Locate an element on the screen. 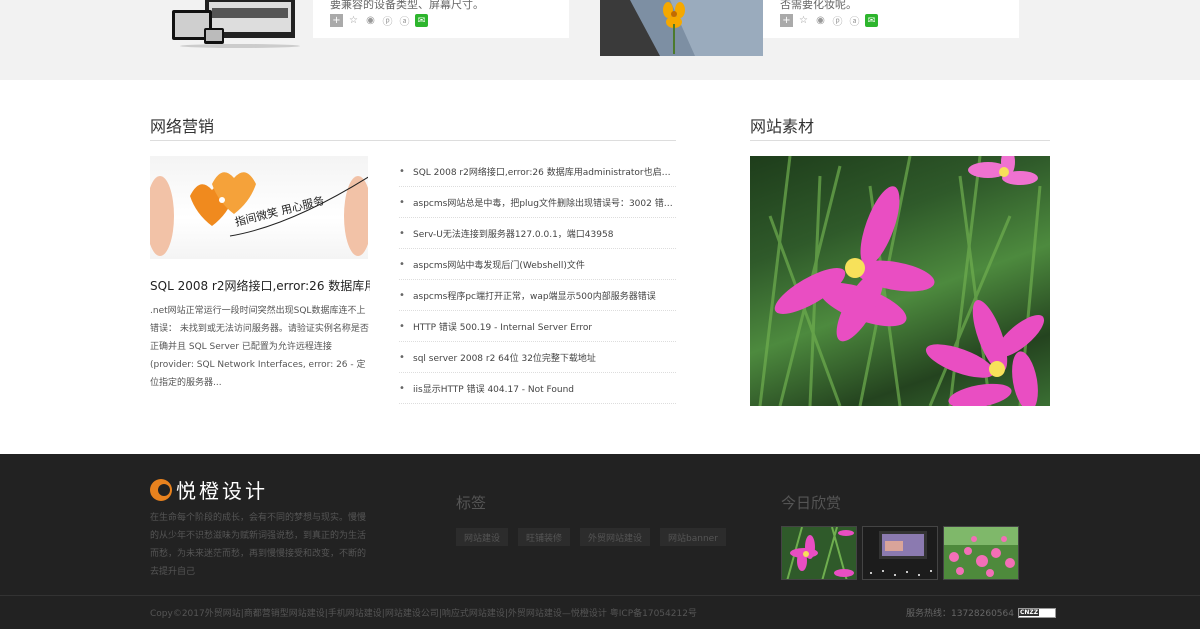 This screenshot has width=1200, height=629. list-item: • aspcms程序pc端打开正常，wap端显示500内部服务器错误 is located at coordinates (537, 295).